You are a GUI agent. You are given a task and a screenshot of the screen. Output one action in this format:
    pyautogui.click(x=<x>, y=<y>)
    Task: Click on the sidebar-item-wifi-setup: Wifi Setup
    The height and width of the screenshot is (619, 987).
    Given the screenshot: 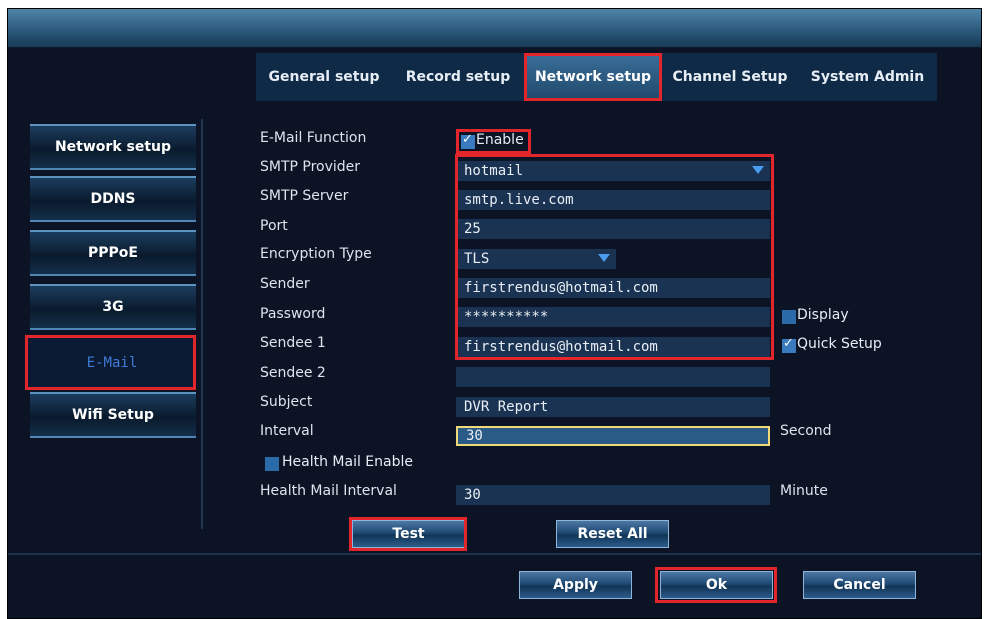 What is the action you would take?
    pyautogui.click(x=113, y=415)
    